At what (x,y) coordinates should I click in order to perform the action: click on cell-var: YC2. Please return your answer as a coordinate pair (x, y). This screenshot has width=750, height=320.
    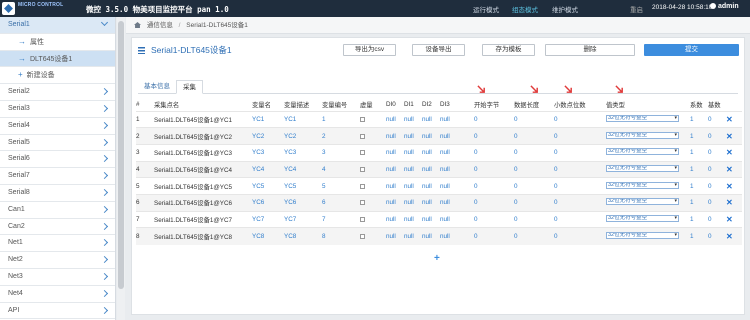
    Looking at the image, I should click on (268, 136).